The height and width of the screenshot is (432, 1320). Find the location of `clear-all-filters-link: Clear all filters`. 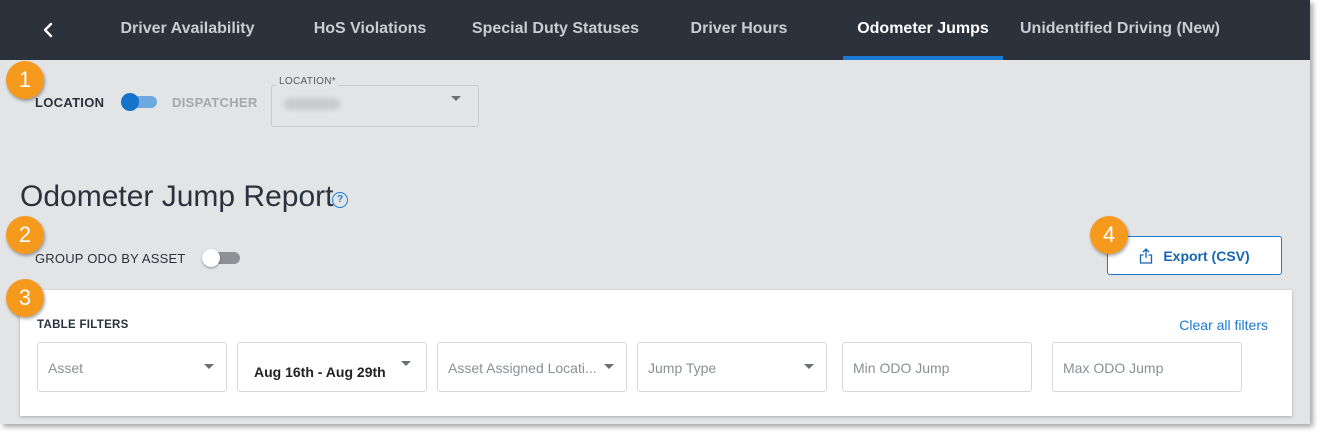

clear-all-filters-link: Clear all filters is located at coordinates (1223, 325).